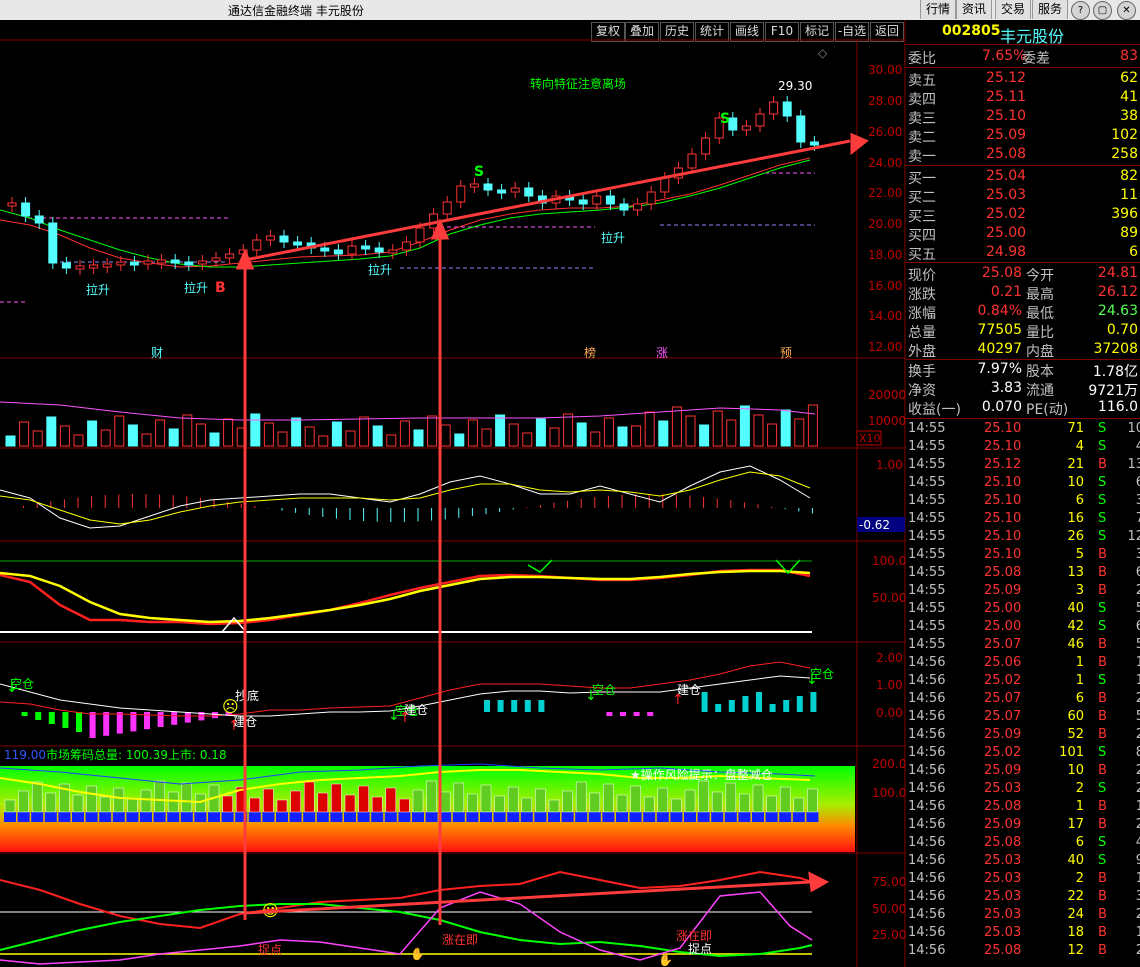  Describe the element at coordinates (1075, 824) in the screenshot. I see `tick-volume: 17` at that location.